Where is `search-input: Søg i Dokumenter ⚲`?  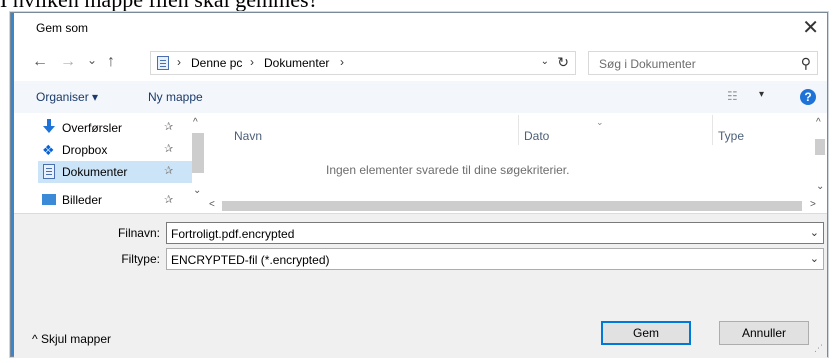
search-input: Søg i Dokumenter ⚲ is located at coordinates (703, 63).